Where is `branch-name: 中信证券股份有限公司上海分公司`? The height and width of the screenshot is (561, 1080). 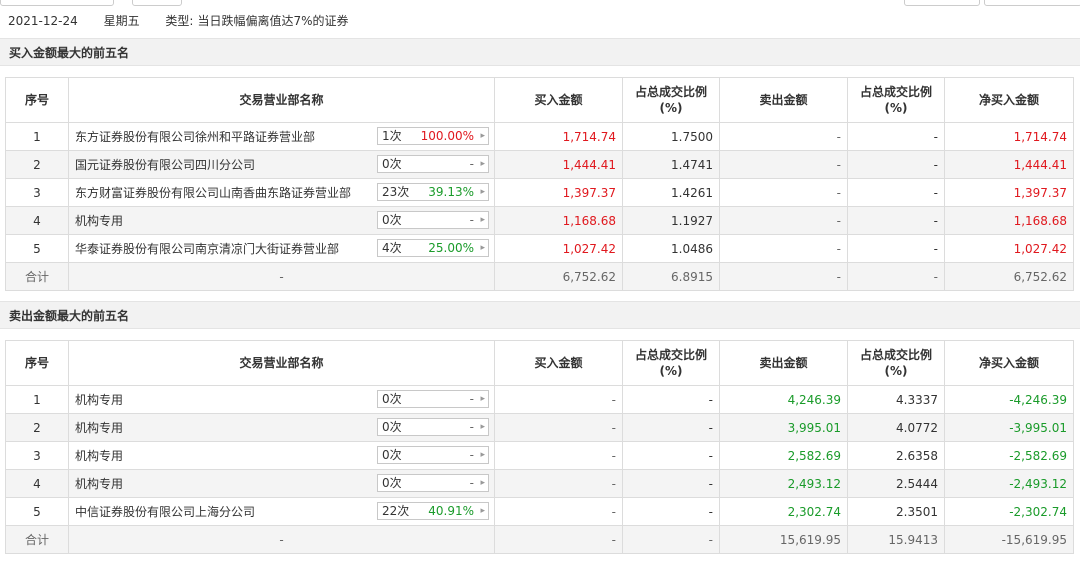
branch-name: 中信证券股份有限公司上海分公司 is located at coordinates (165, 511).